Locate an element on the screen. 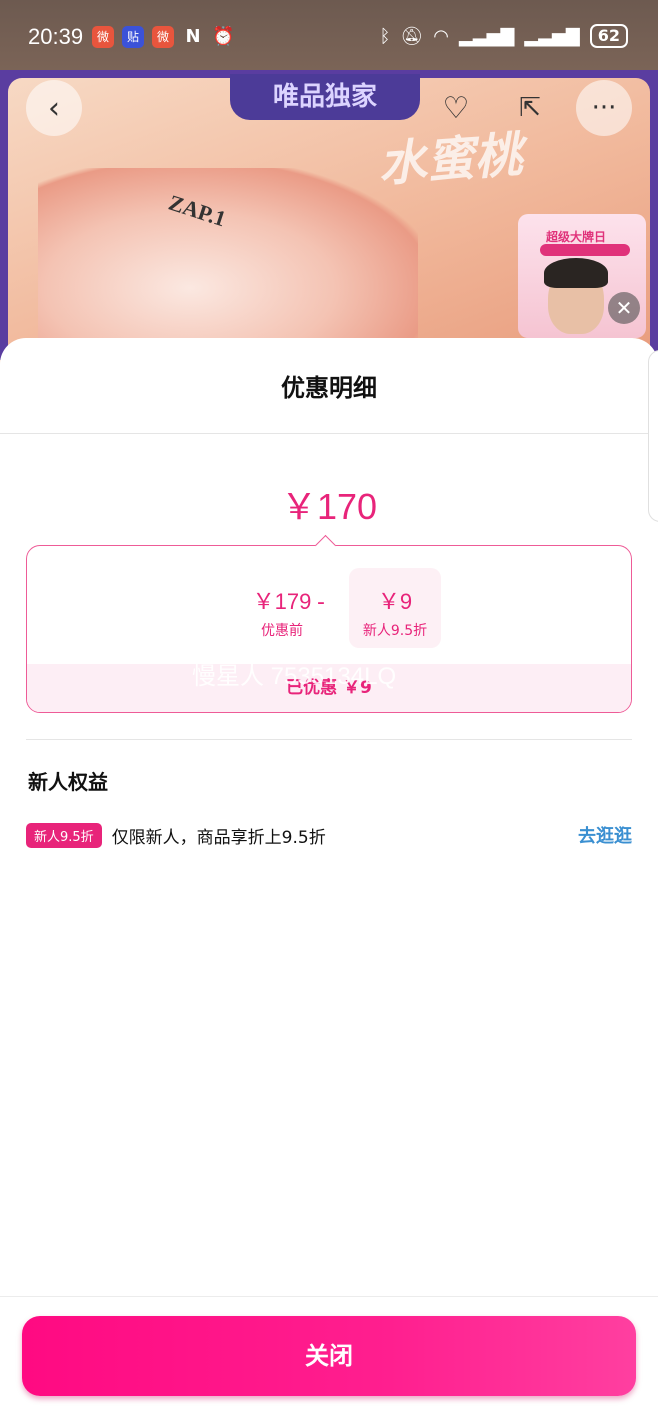 This screenshot has width=658, height=1416. section-title: 新人权益 is located at coordinates (68, 782).